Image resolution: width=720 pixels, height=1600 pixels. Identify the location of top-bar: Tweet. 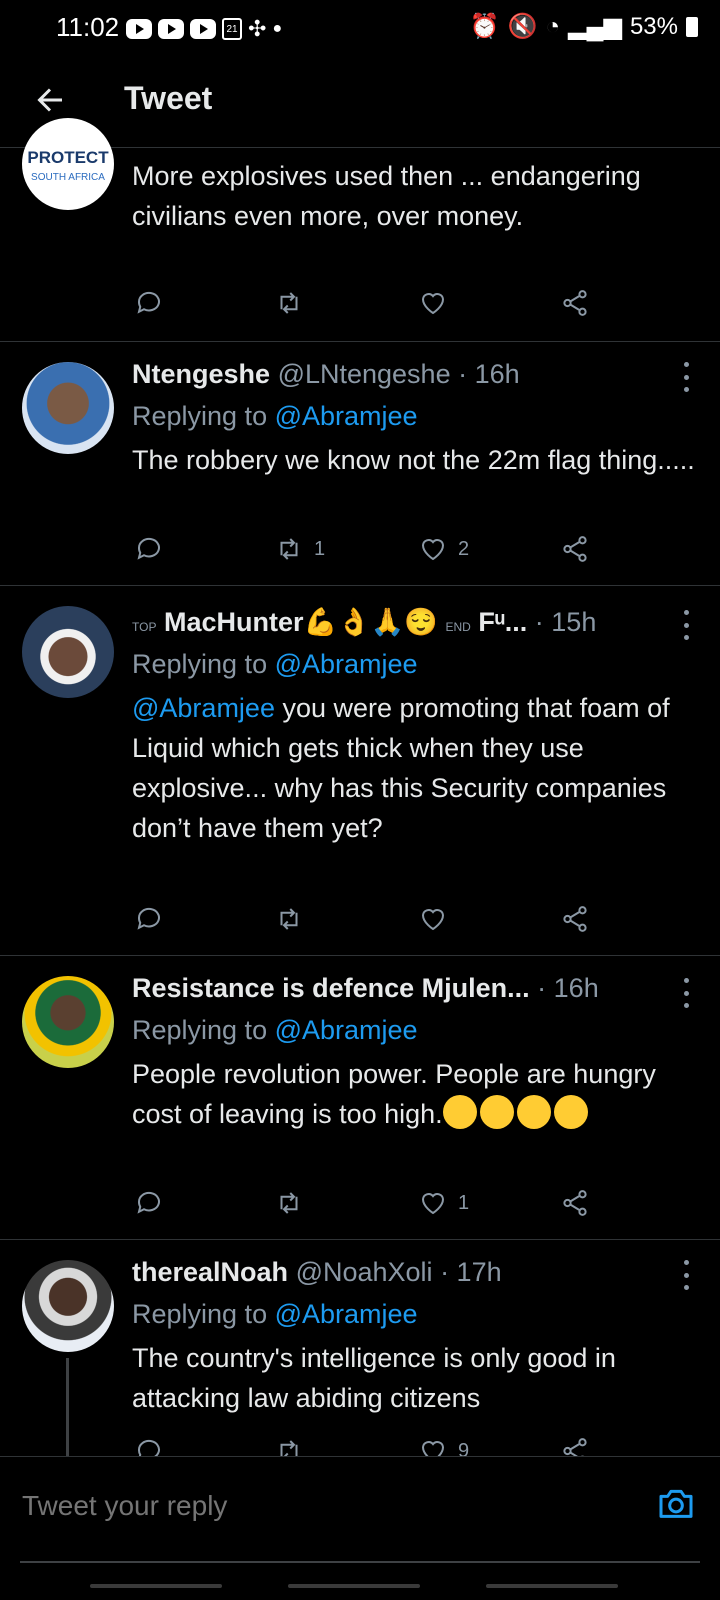
(360, 102).